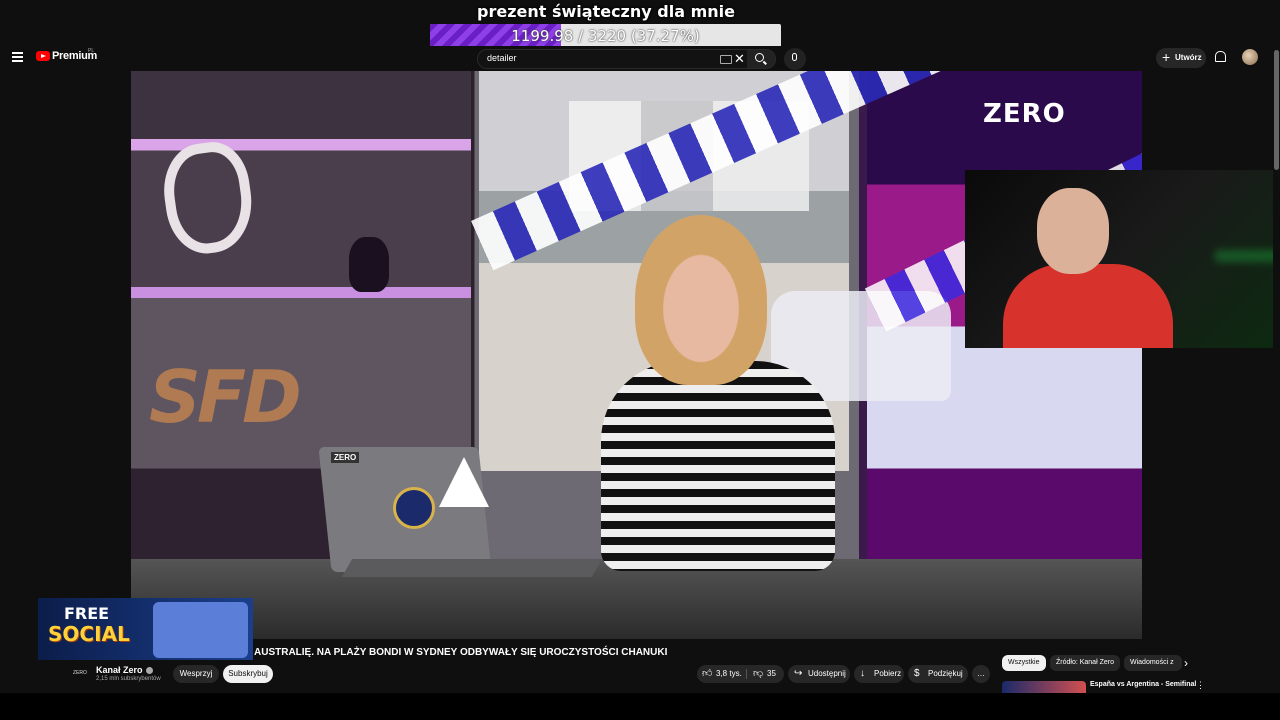 The image size is (1280, 720). I want to click on recommended-title: España vs Argentina - Semifinal, so click(1143, 684).